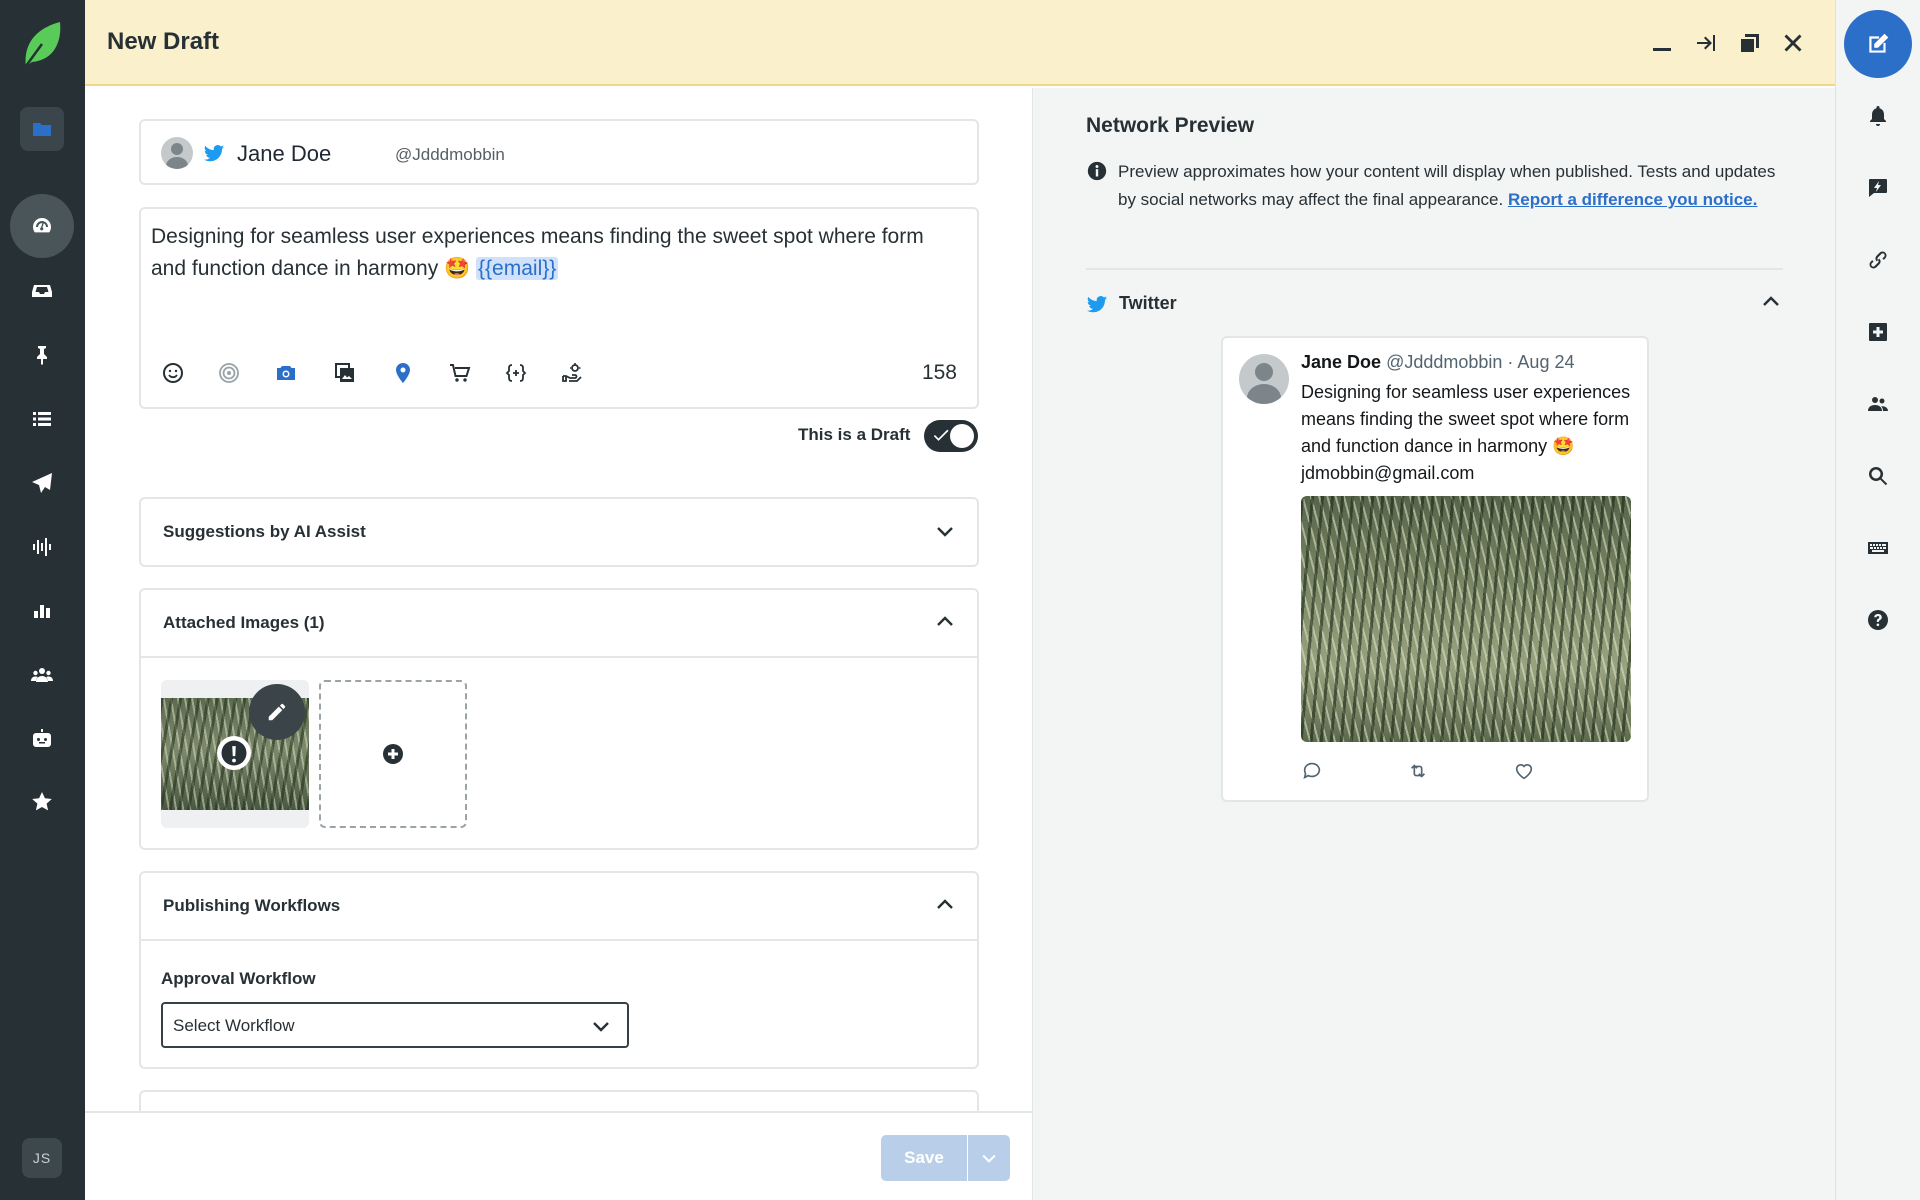  What do you see at coordinates (345, 373) in the screenshot?
I see `media-library-icon` at bounding box center [345, 373].